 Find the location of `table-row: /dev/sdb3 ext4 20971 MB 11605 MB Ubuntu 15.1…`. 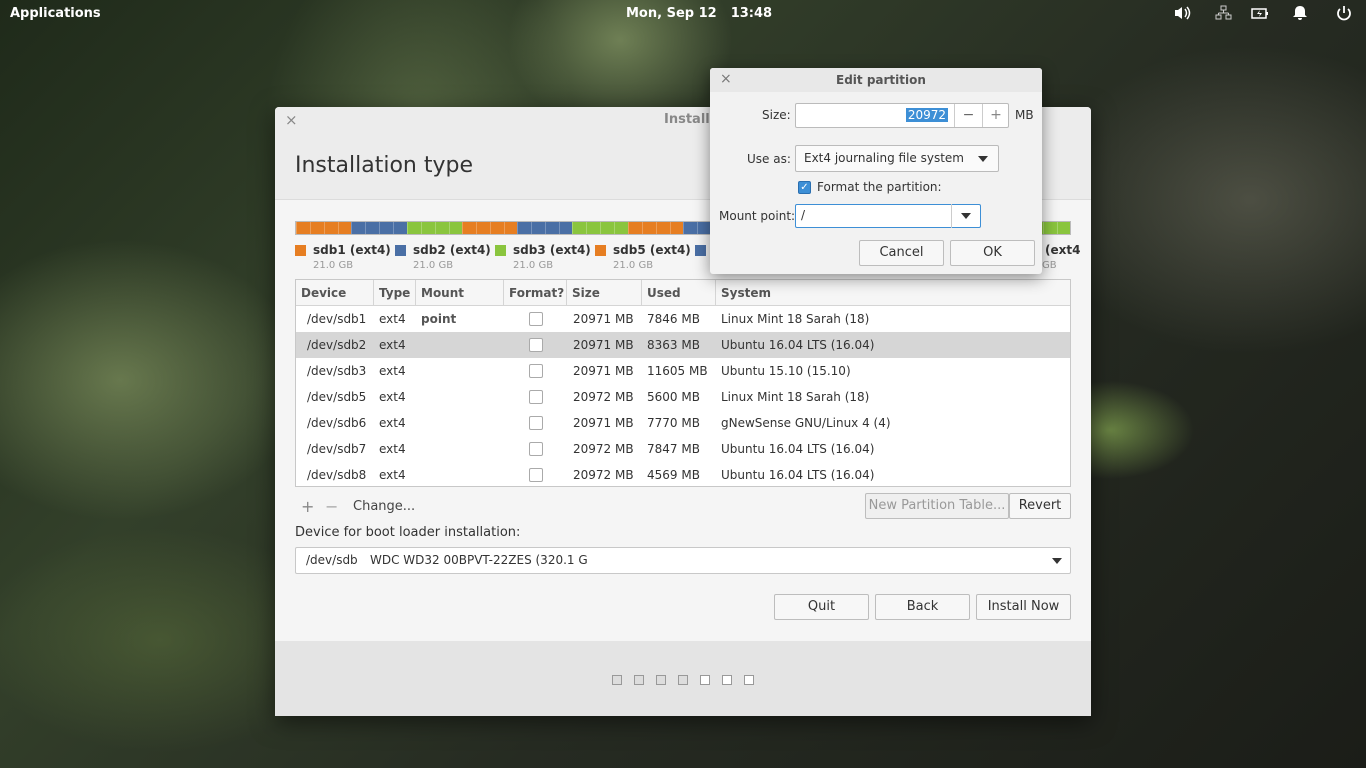

table-row: /dev/sdb3 ext4 20971 MB 11605 MB Ubuntu 15.1… is located at coordinates (683, 371).